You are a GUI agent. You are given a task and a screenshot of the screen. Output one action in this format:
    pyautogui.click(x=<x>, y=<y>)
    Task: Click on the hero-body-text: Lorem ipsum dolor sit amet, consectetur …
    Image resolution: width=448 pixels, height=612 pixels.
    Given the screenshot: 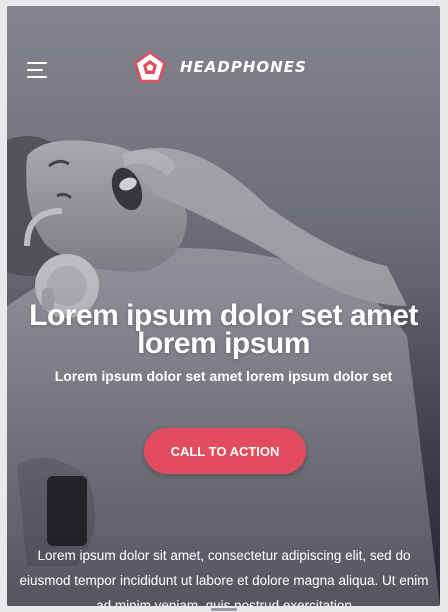 What is the action you would take?
    pyautogui.click(x=224, y=577)
    